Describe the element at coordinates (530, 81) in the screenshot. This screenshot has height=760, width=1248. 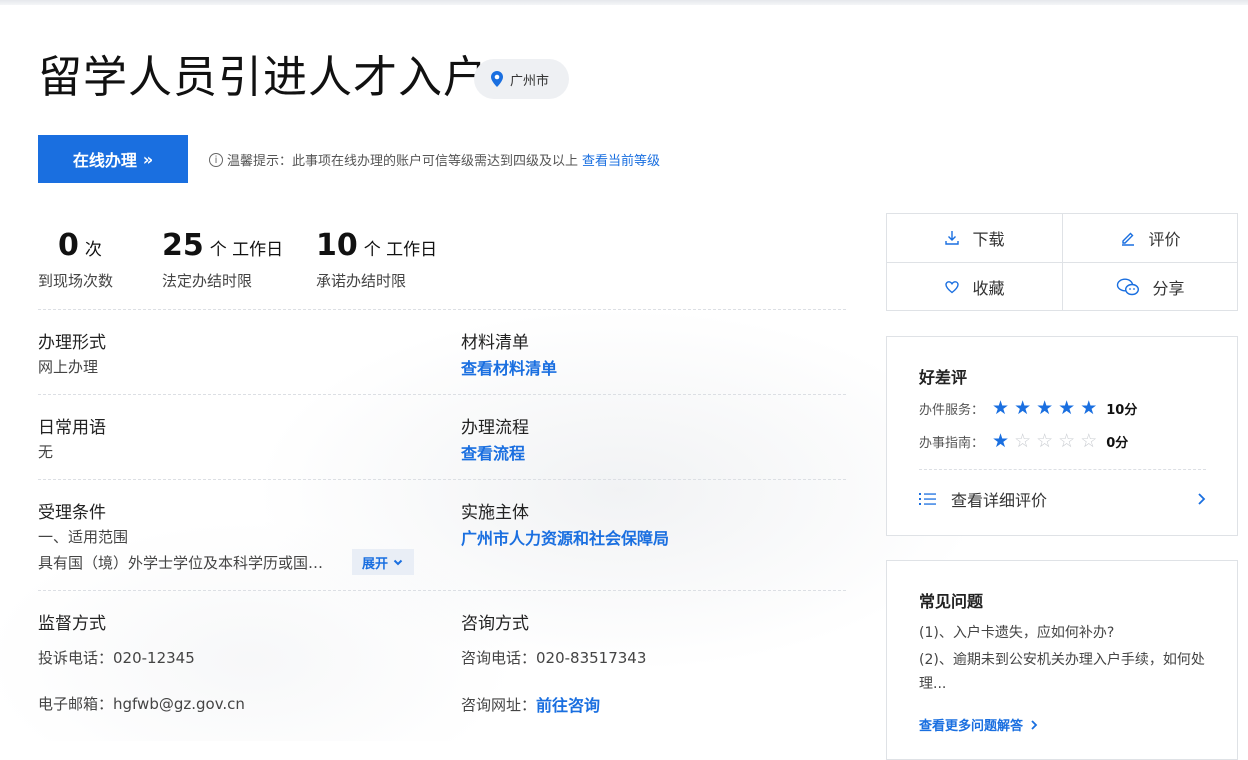
I see `city-label: 广州市` at that location.